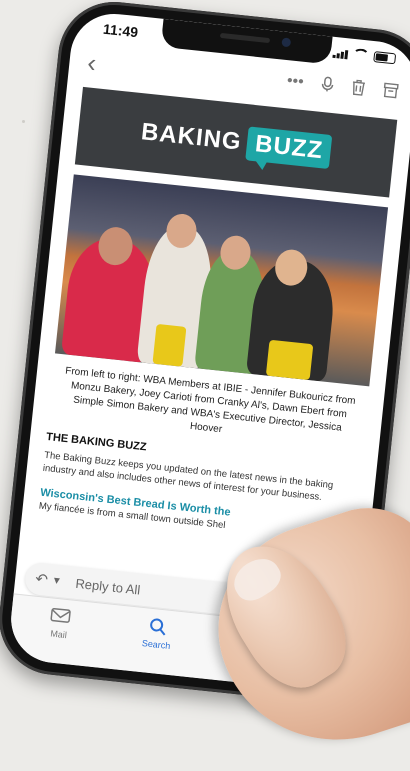 The width and height of the screenshot is (410, 771). I want to click on banner-word-baking: BAKING, so click(191, 137).